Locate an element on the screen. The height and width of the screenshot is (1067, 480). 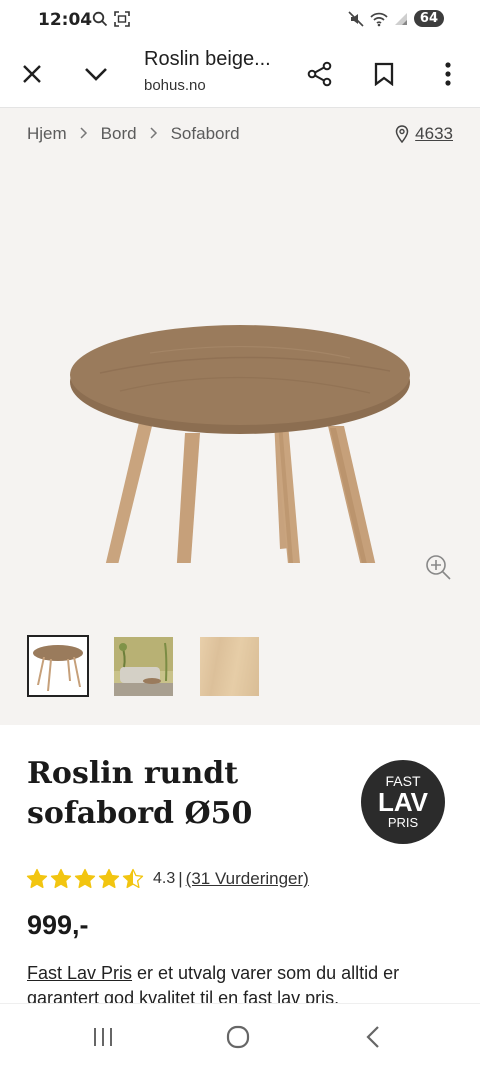
location-pin-icon is located at coordinates (402, 134).